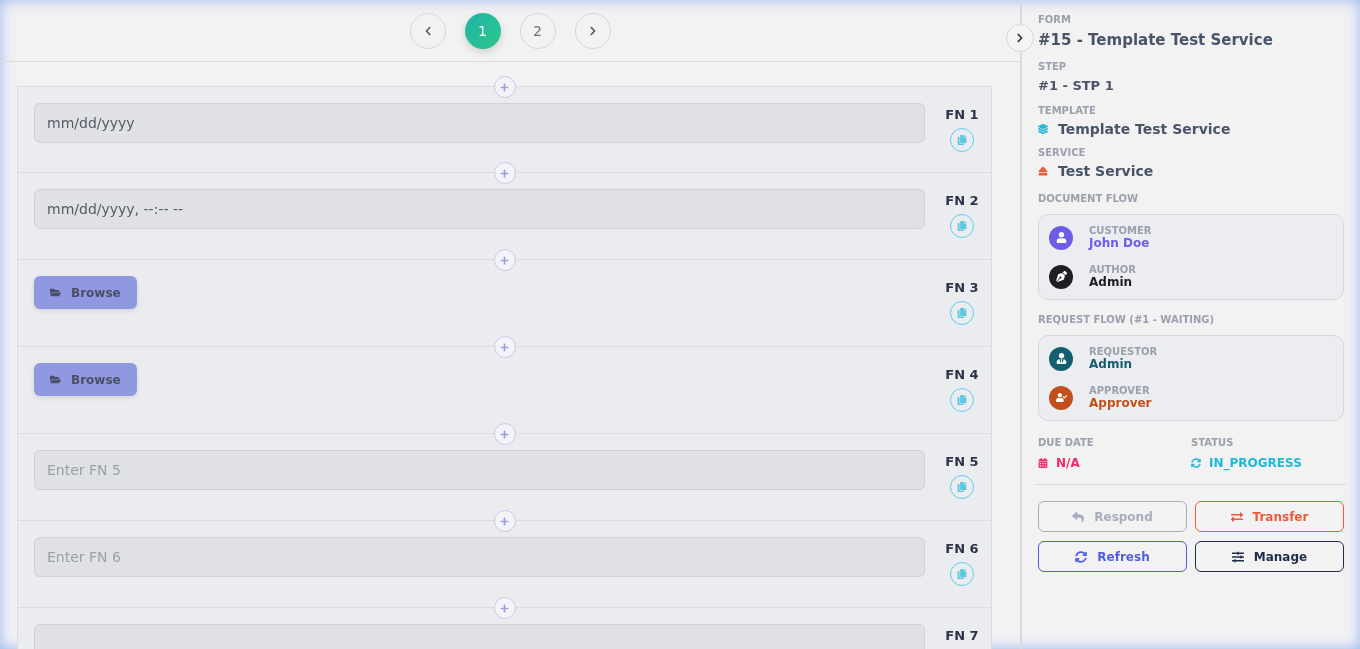  What do you see at coordinates (479, 470) in the screenshot?
I see `text-field: Enter FN 5` at bounding box center [479, 470].